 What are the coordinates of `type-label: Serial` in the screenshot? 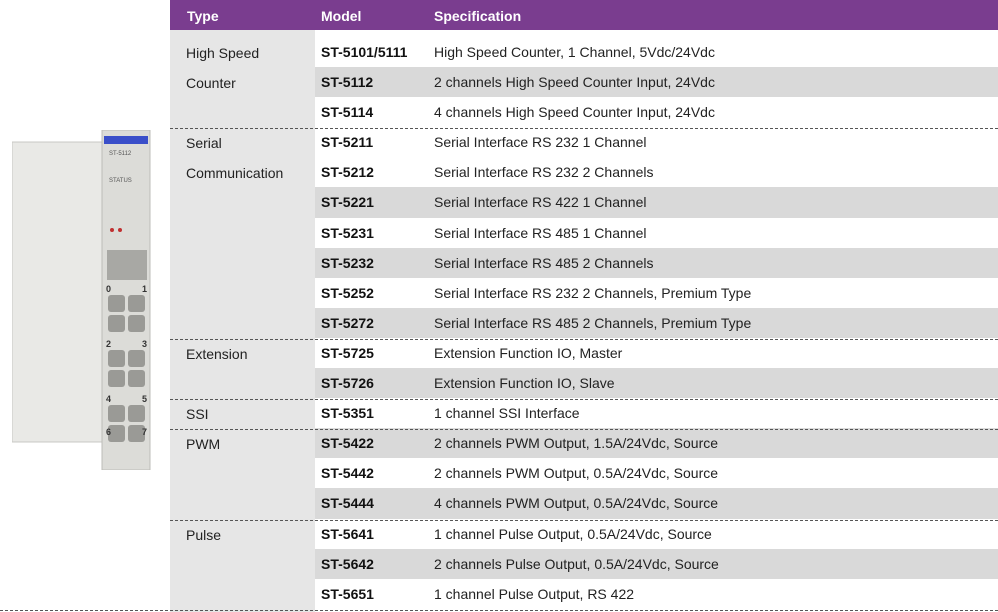 It's located at (204, 143).